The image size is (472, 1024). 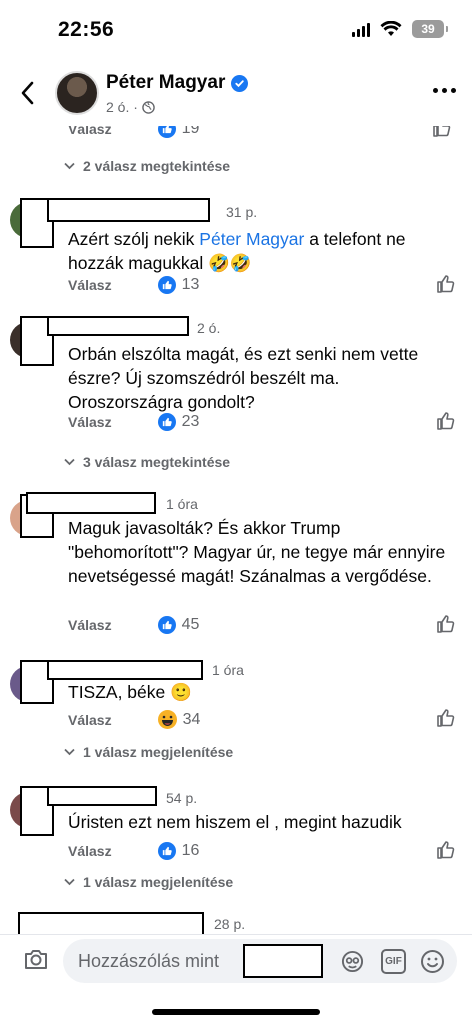 I want to click on more-options-button, so click(x=444, y=90).